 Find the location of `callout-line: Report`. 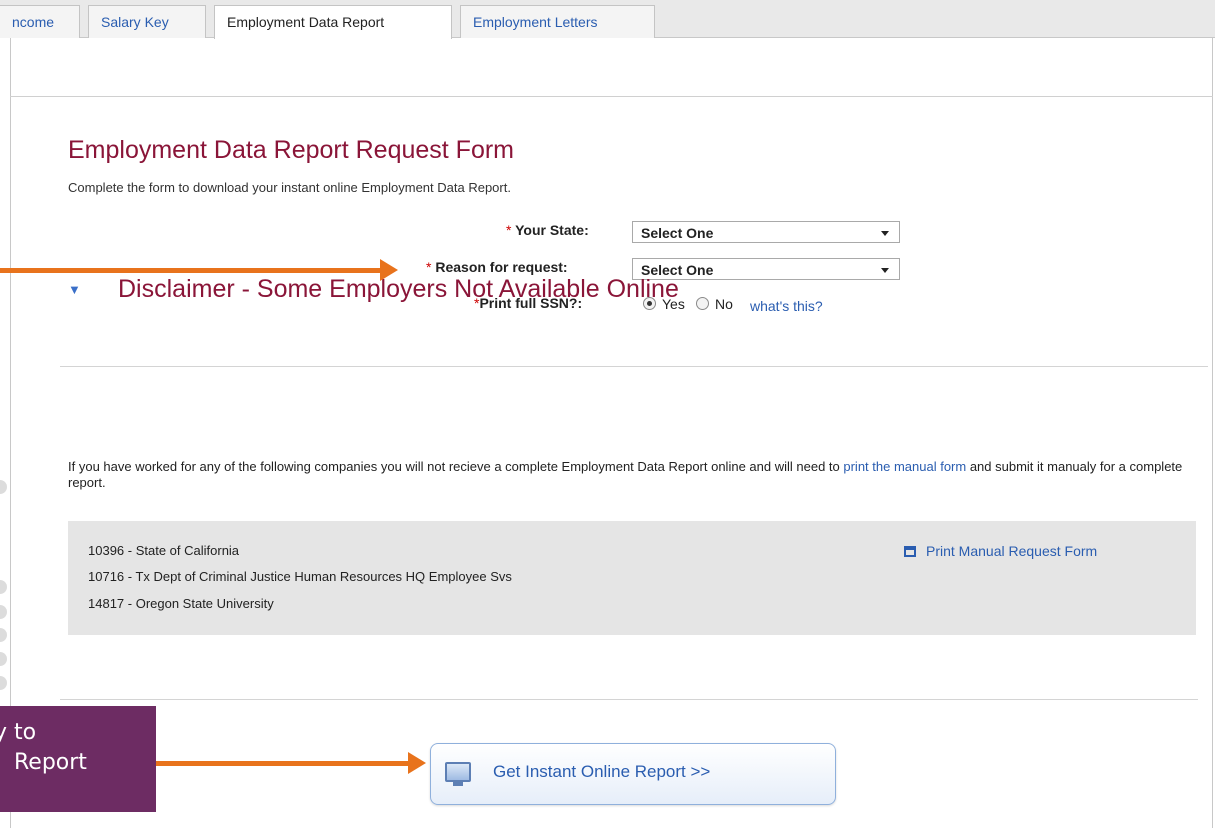

callout-line: Report is located at coordinates (50, 762).